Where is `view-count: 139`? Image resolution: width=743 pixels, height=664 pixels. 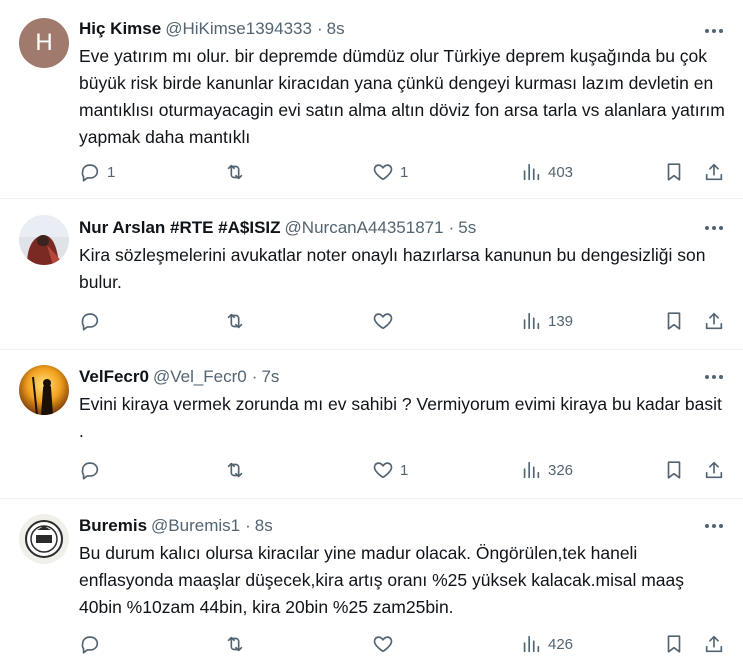
view-count: 139 is located at coordinates (561, 321).